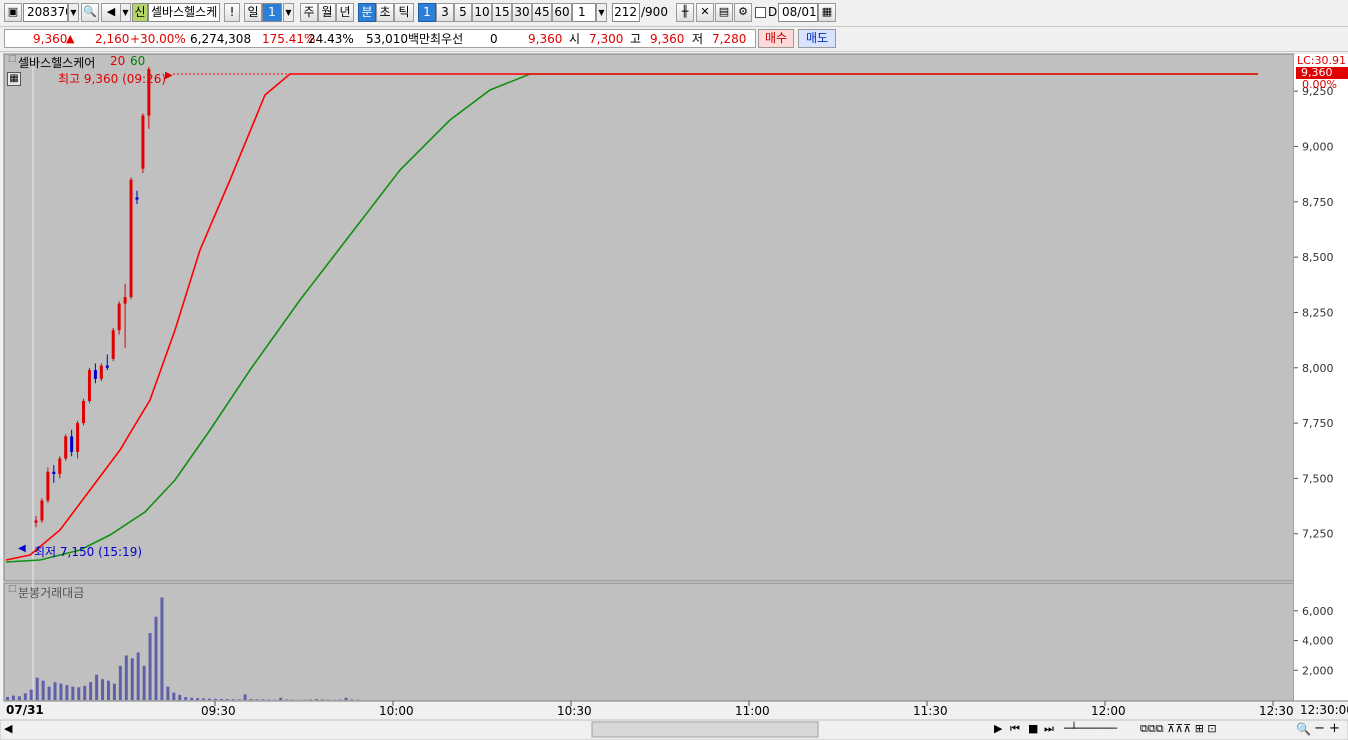  What do you see at coordinates (574, 711) in the screenshot?
I see `x-tick-label: 10:30` at bounding box center [574, 711].